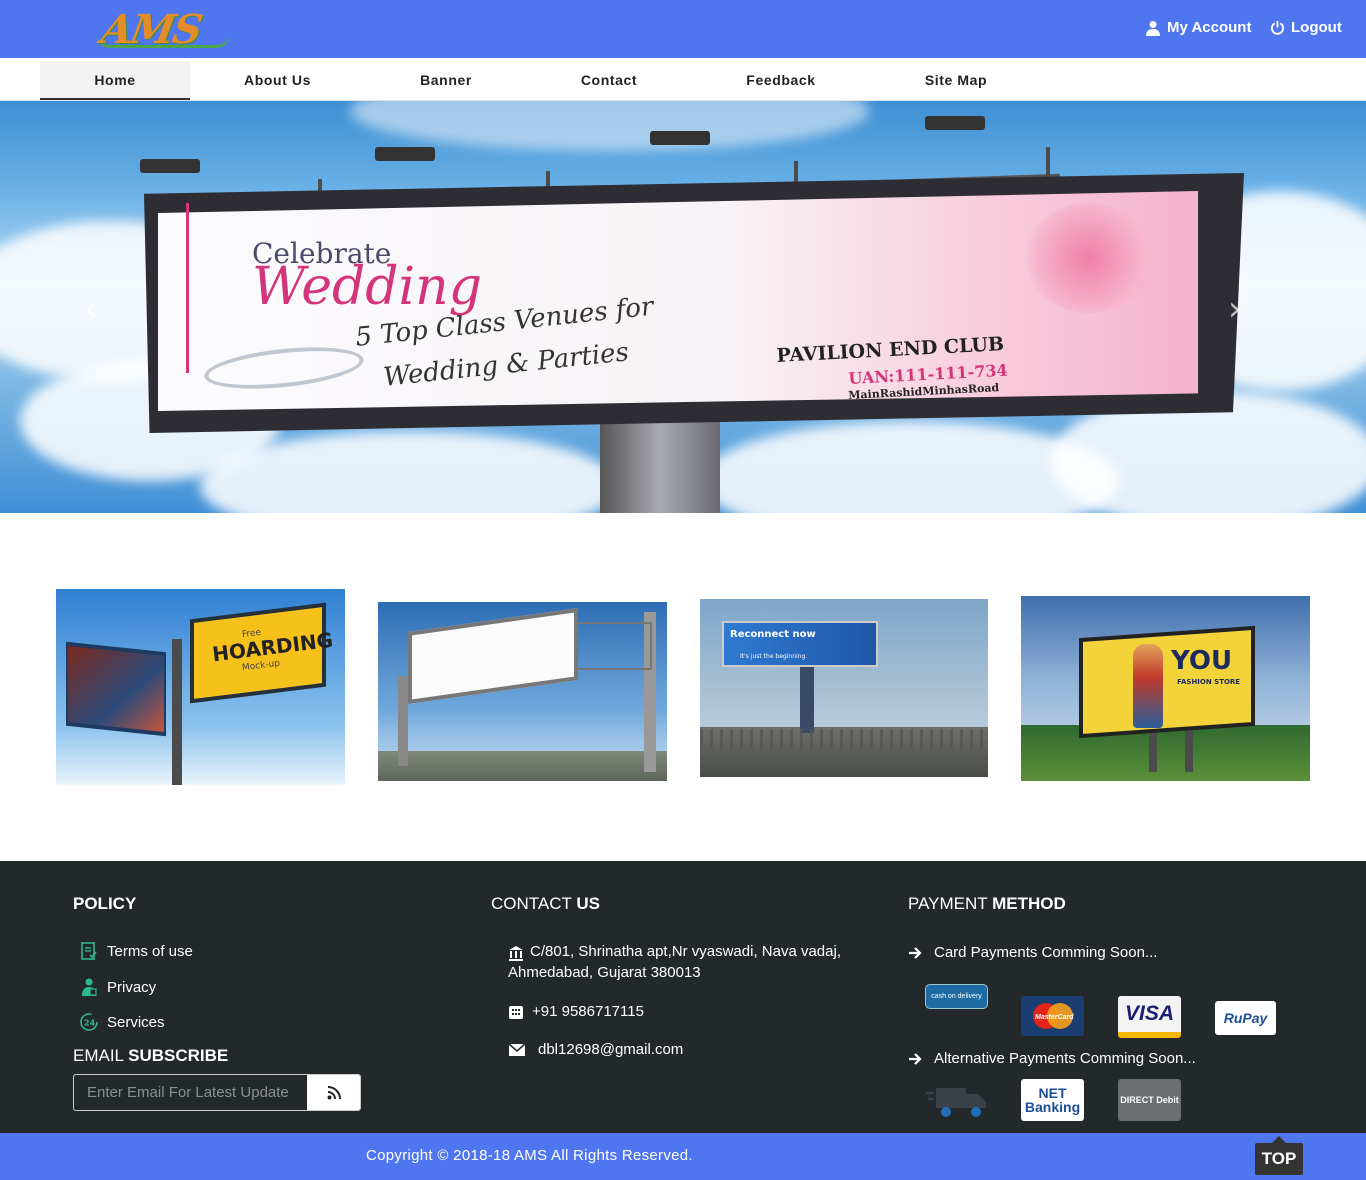 The width and height of the screenshot is (1366, 1180). Describe the element at coordinates (200, 687) in the screenshot. I see `thumbnail-hoarding: HOARDING Free Mock-up` at that location.